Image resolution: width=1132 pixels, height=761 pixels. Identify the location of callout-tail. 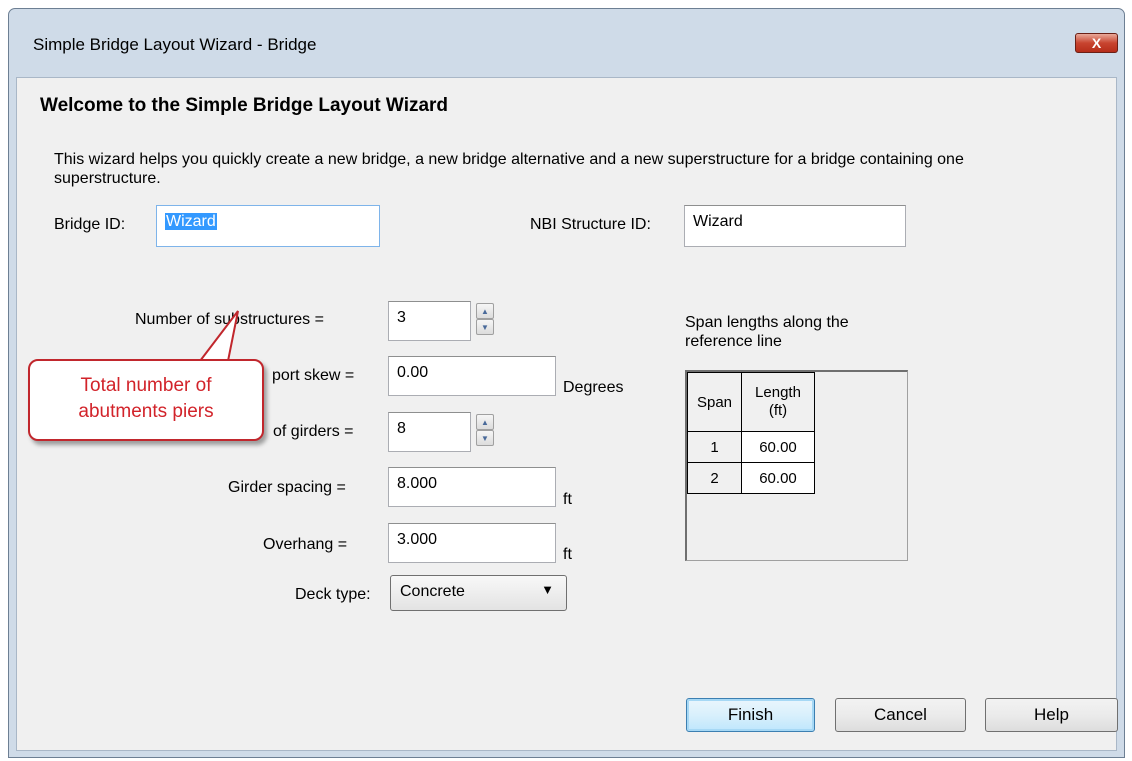
(218, 336).